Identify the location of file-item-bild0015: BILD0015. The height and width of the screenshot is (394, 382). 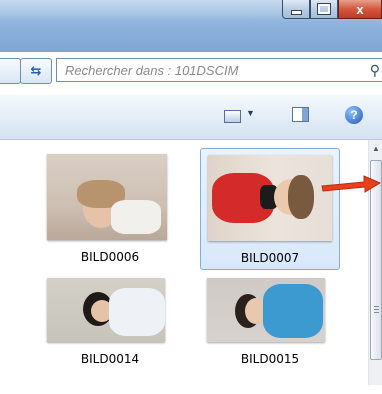
(270, 333).